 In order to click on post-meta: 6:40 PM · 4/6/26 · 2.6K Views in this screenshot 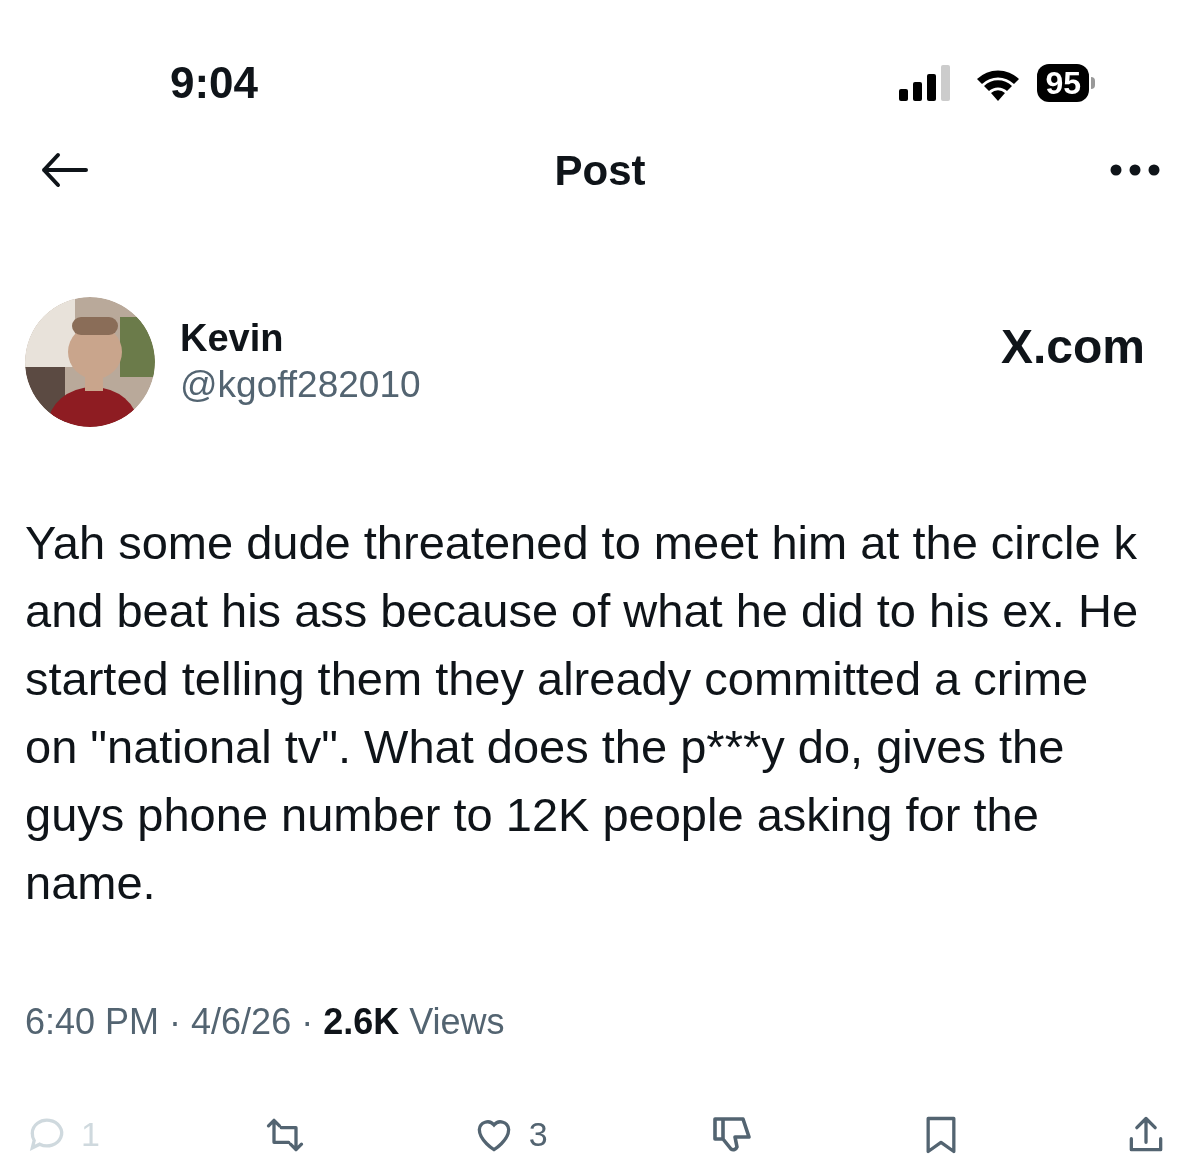, I will do `click(265, 1022)`.